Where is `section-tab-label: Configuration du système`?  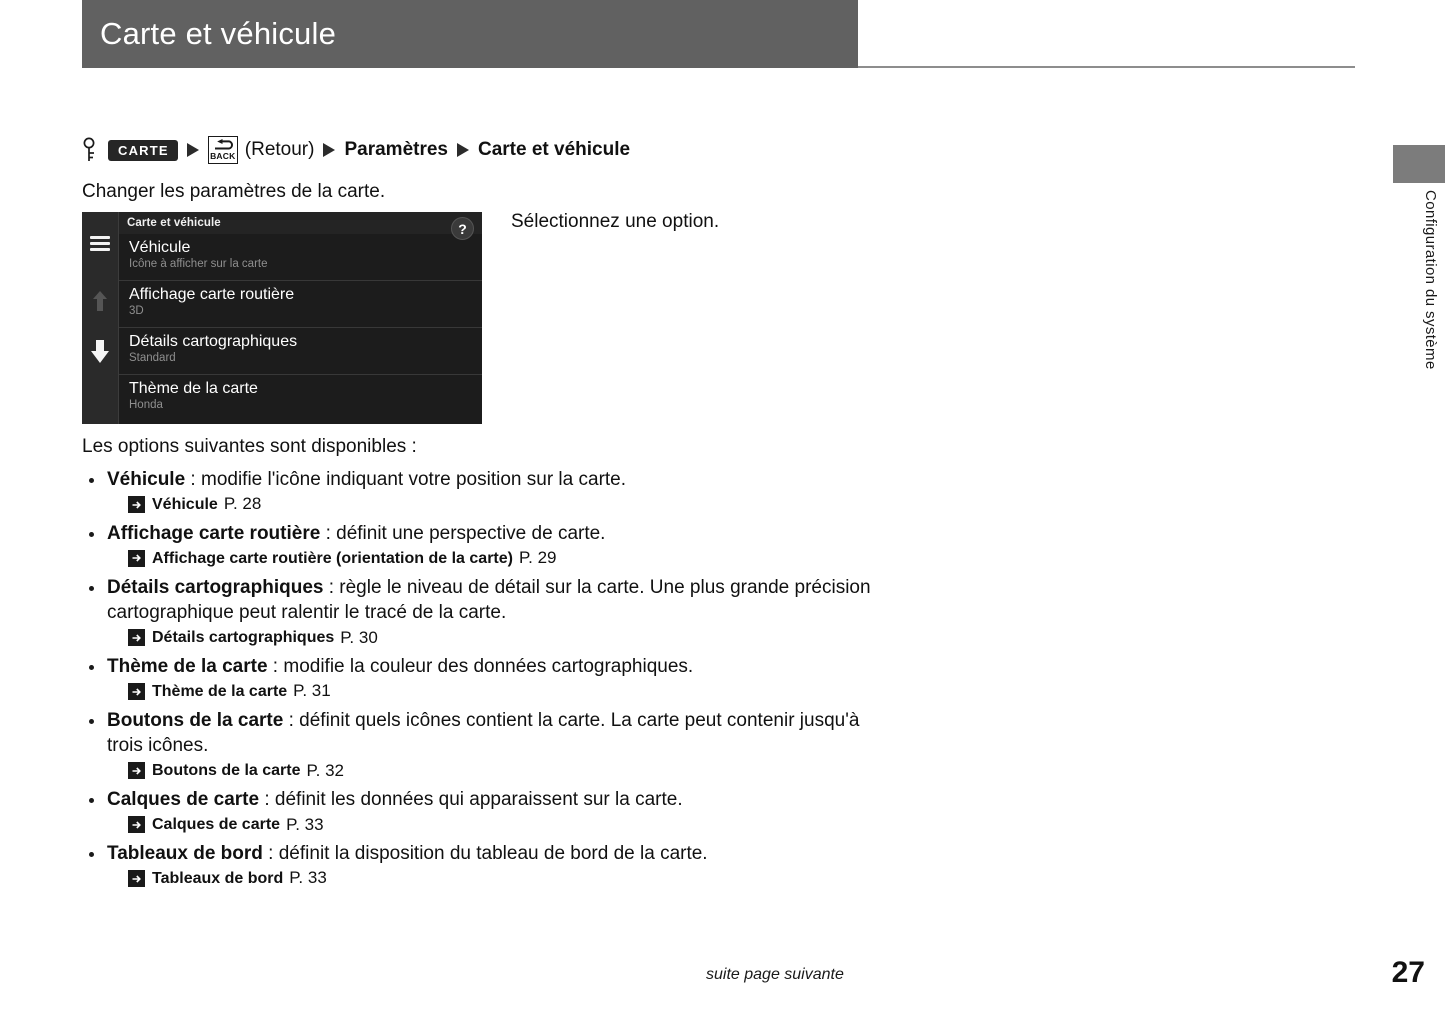
section-tab-label: Configuration du système is located at coordinates (1430, 280).